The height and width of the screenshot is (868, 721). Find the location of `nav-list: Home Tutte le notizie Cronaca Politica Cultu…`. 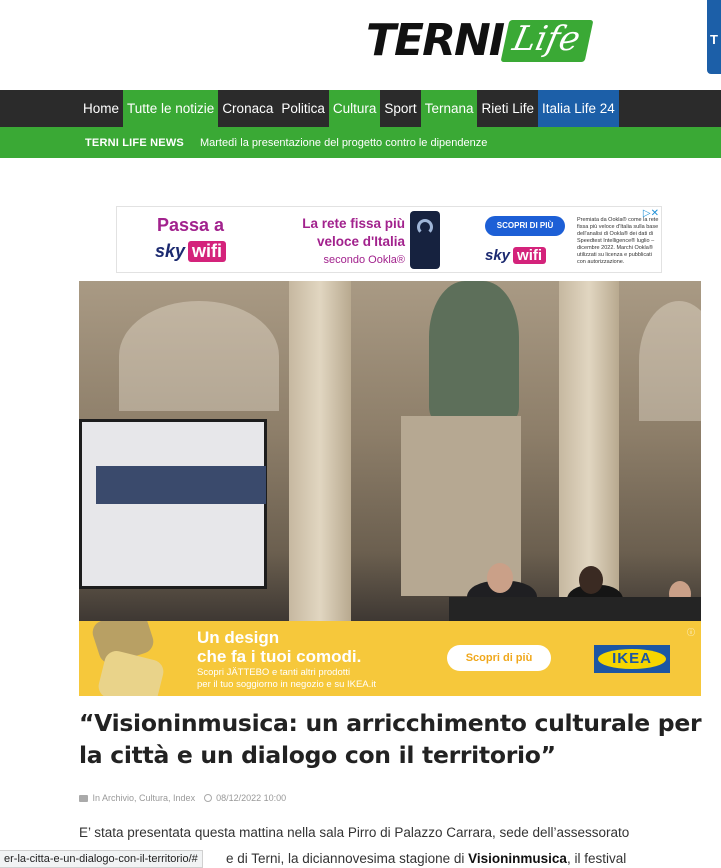

nav-list: Home Tutte le notizie Cronaca Politica Cultu… is located at coordinates (349, 108).